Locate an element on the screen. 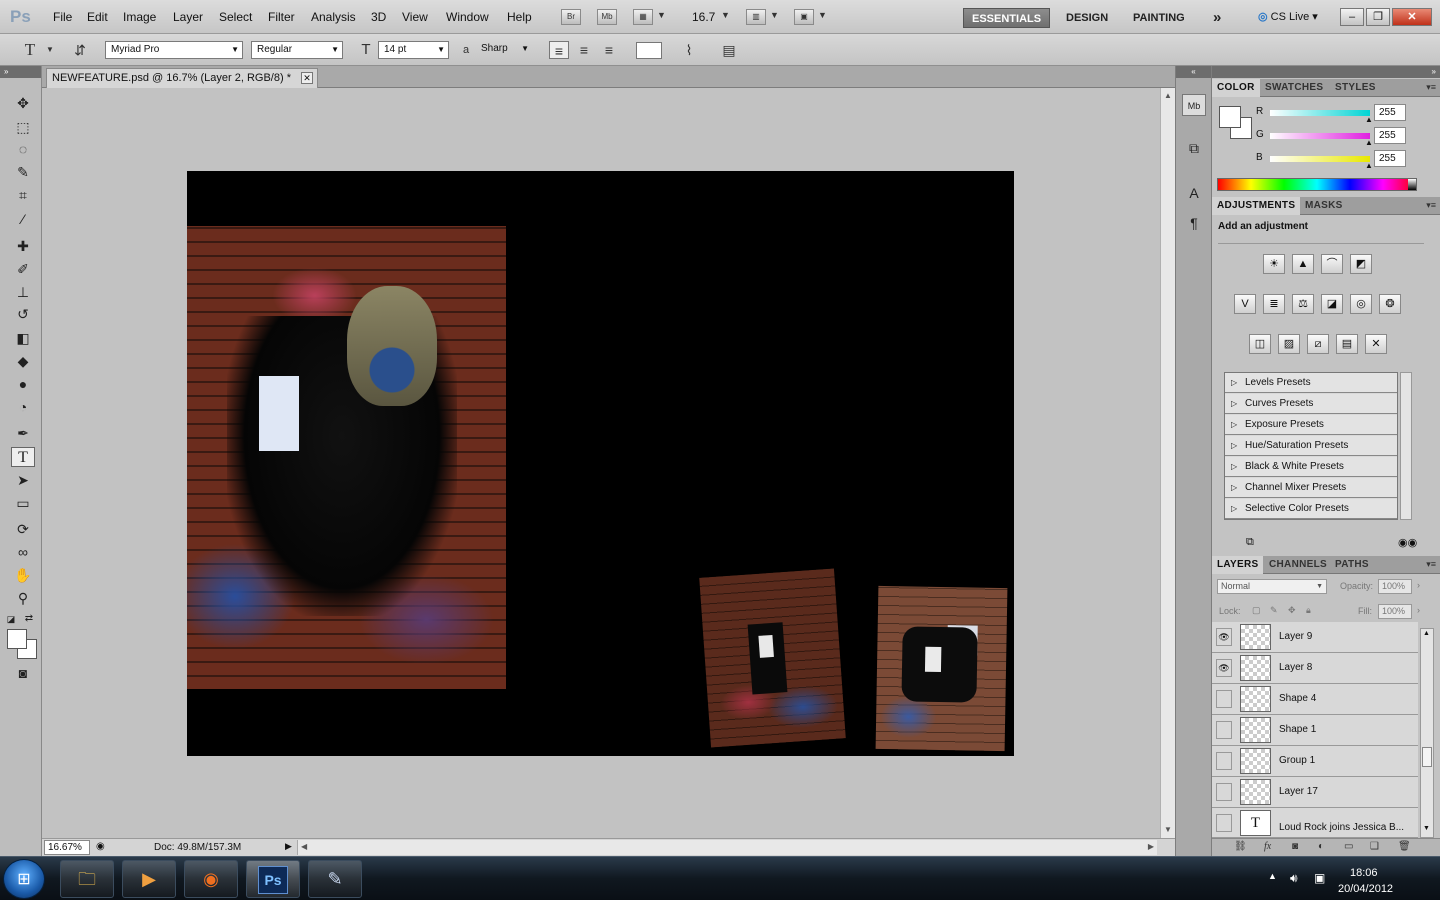 This screenshot has width=1440, height=900. new-layer-icon: ❑ is located at coordinates (1374, 846).